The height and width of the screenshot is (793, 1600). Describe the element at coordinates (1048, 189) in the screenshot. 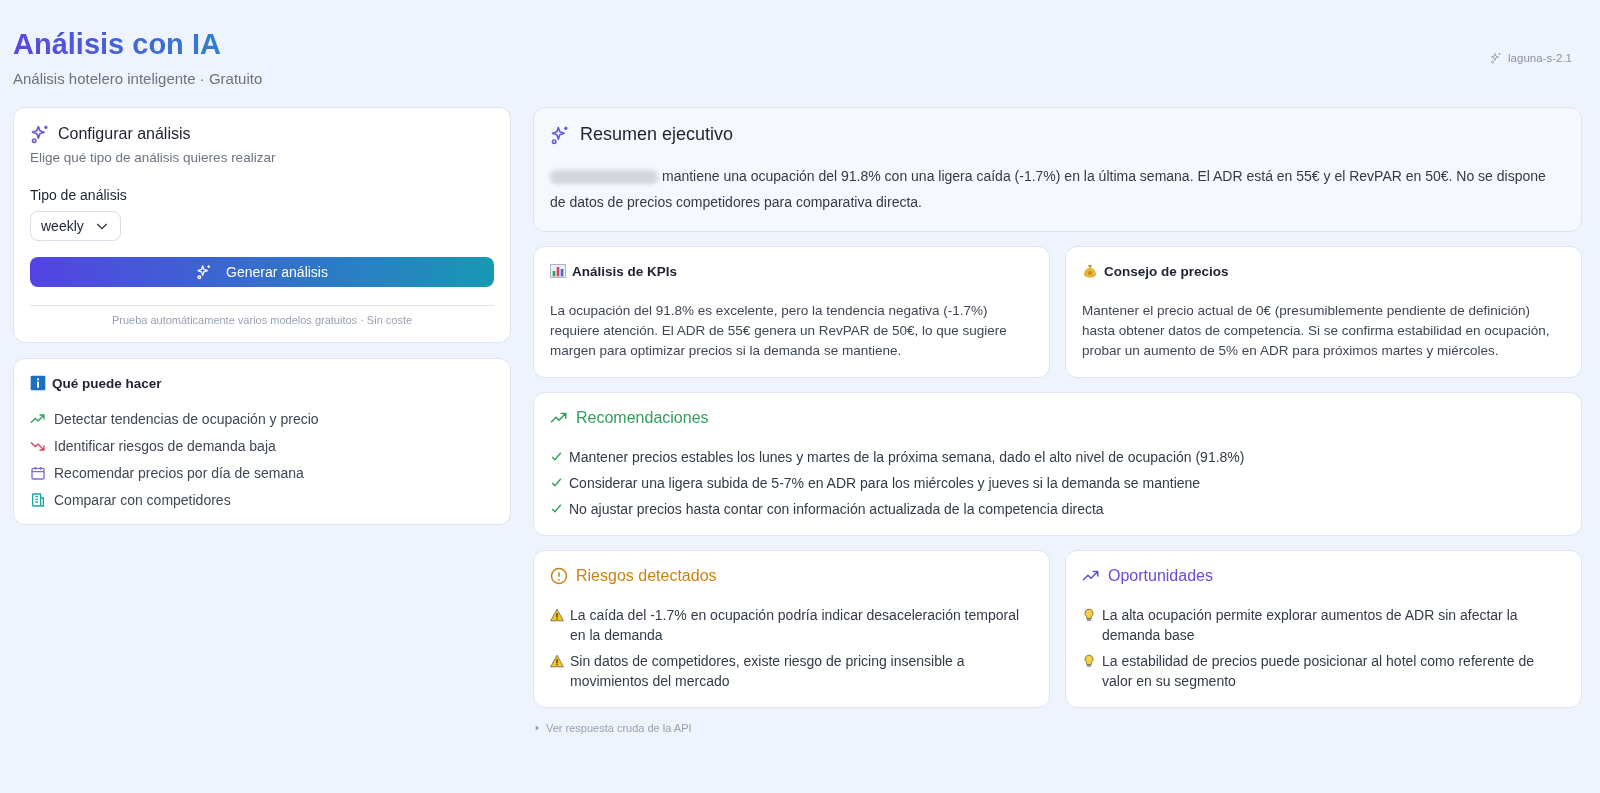

I see `summary-text: mantiene una ocupación del 91.8% con una ligera caída (-1.7%) en la última semana. El ADR está en 55€ y el RevPAR en 50€. No se dispone de datos de precios competidores para comparativa directa.` at that location.